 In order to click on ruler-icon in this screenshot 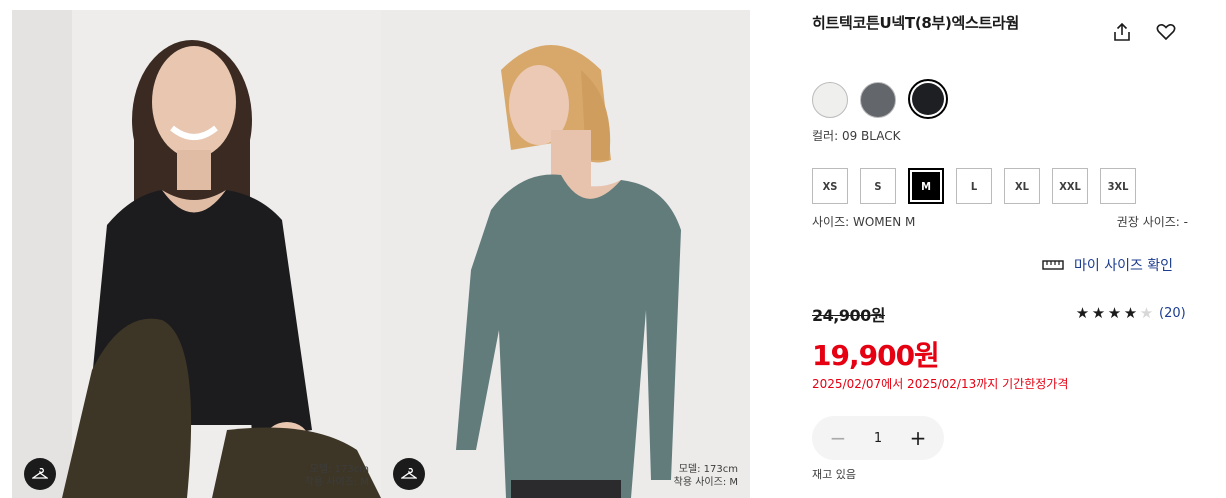, I will do `click(1053, 265)`.